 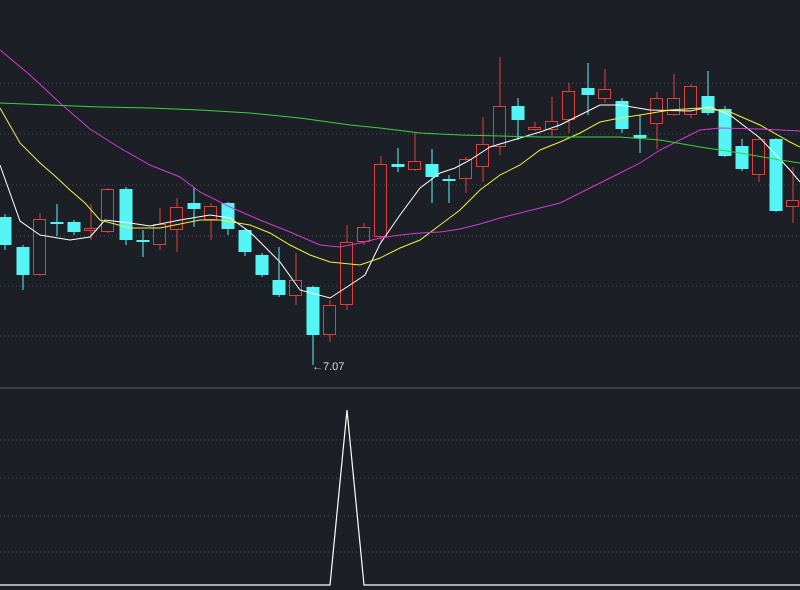 I want to click on low-price-label: ←7.07, so click(x=328, y=367).